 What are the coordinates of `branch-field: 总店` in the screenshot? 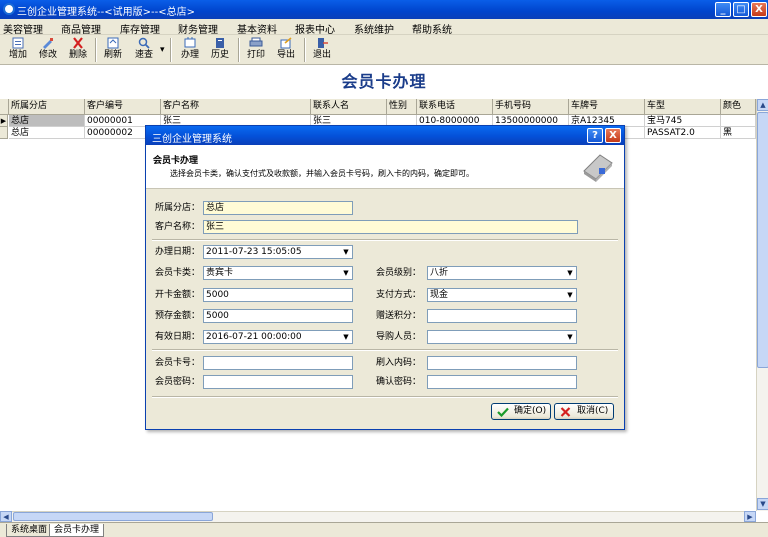 It's located at (278, 208).